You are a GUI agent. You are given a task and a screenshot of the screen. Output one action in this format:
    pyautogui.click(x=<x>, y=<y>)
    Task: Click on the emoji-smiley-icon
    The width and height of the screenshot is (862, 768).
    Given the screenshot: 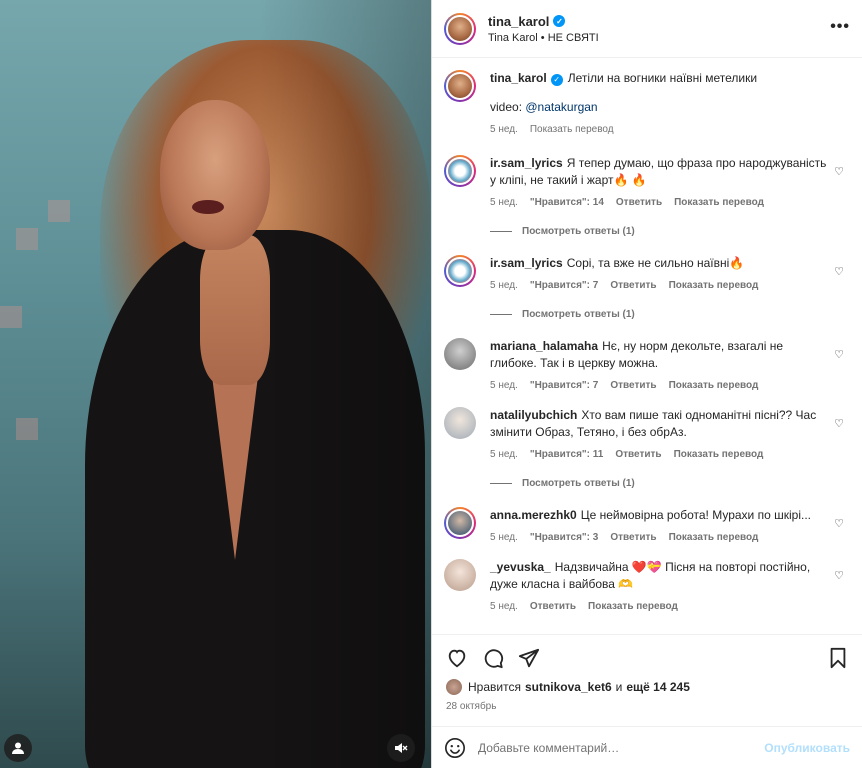 What is the action you would take?
    pyautogui.click(x=455, y=748)
    